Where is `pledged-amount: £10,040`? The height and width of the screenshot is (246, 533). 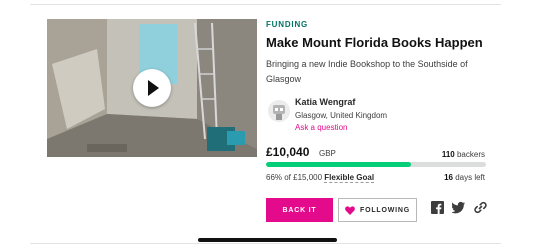
pledged-amount: £10,040 is located at coordinates (288, 152).